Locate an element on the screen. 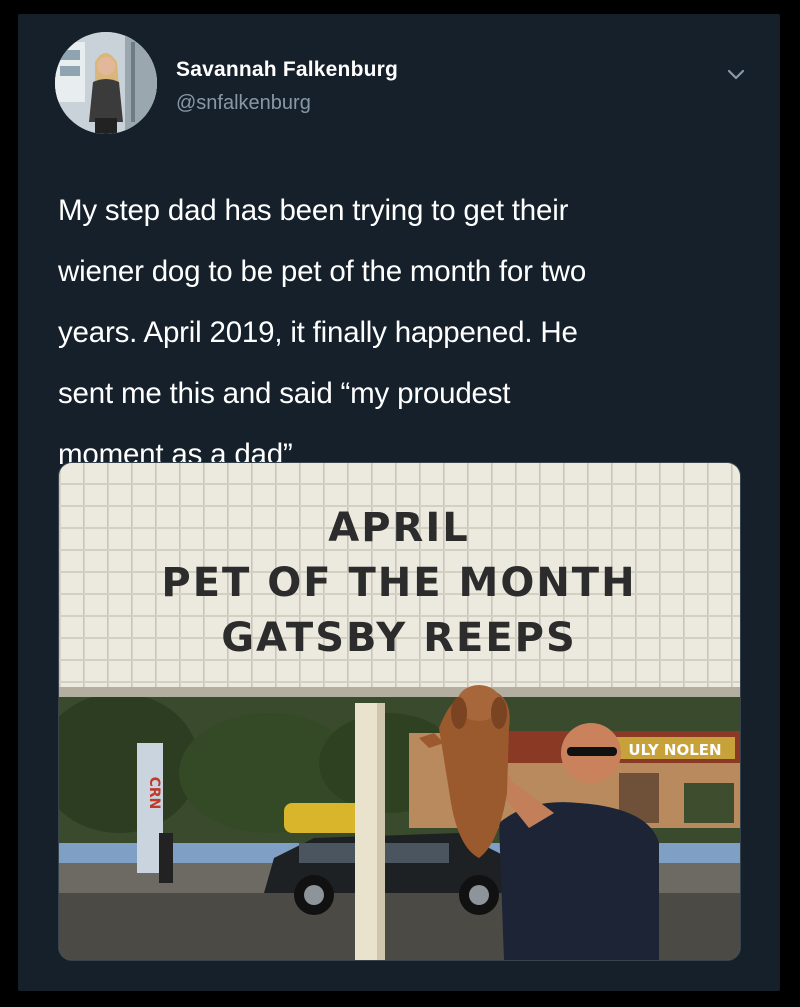 The height and width of the screenshot is (1007, 800). sign-line-month: APRIL is located at coordinates (398, 528).